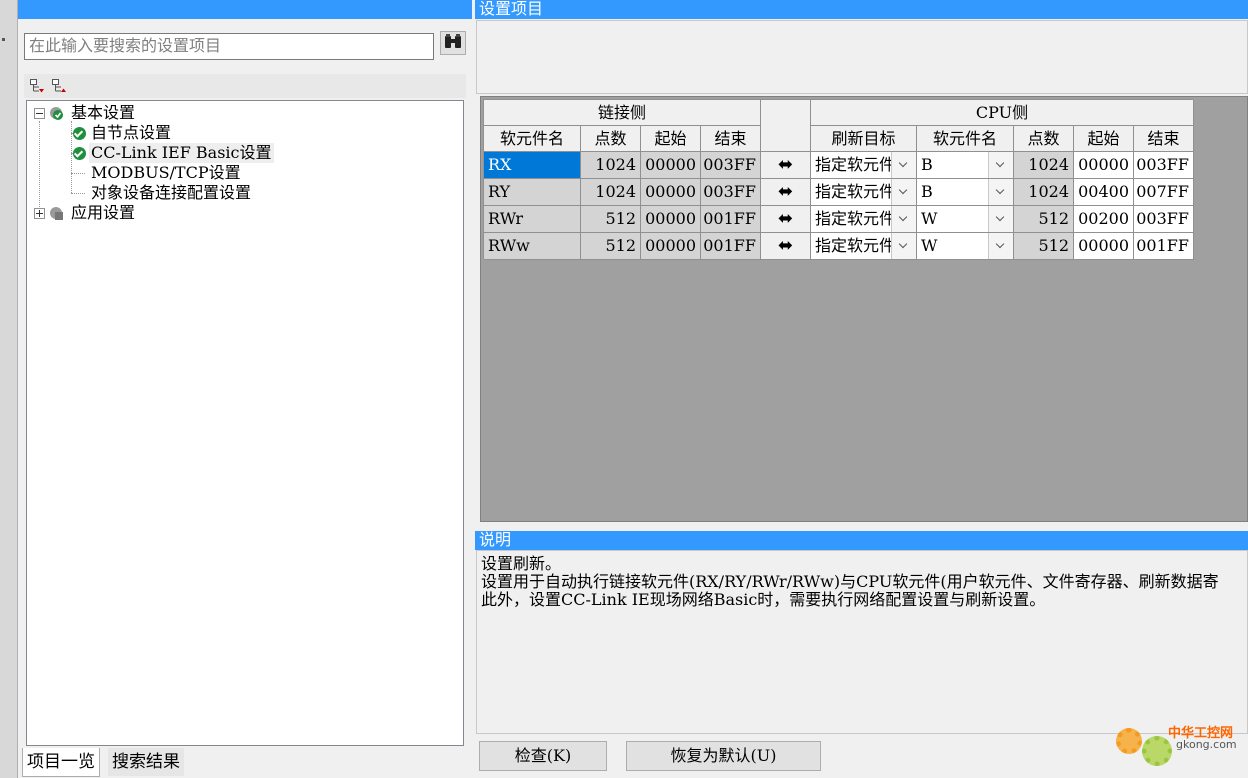 This screenshot has height=778, width=1248. What do you see at coordinates (1104, 219) in the screenshot?
I see `cpu-value-cell: 00200` at bounding box center [1104, 219].